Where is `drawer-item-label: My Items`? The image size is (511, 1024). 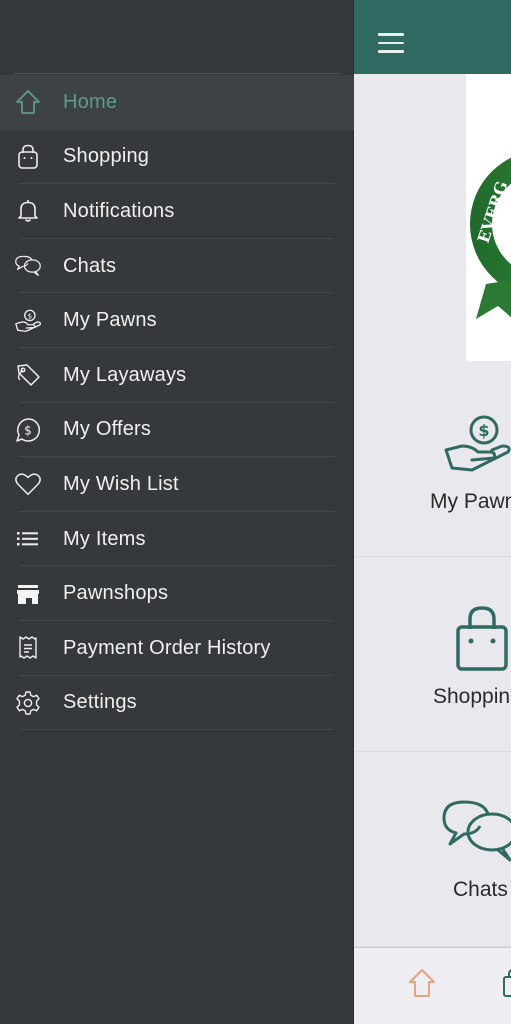 drawer-item-label: My Items is located at coordinates (104, 538).